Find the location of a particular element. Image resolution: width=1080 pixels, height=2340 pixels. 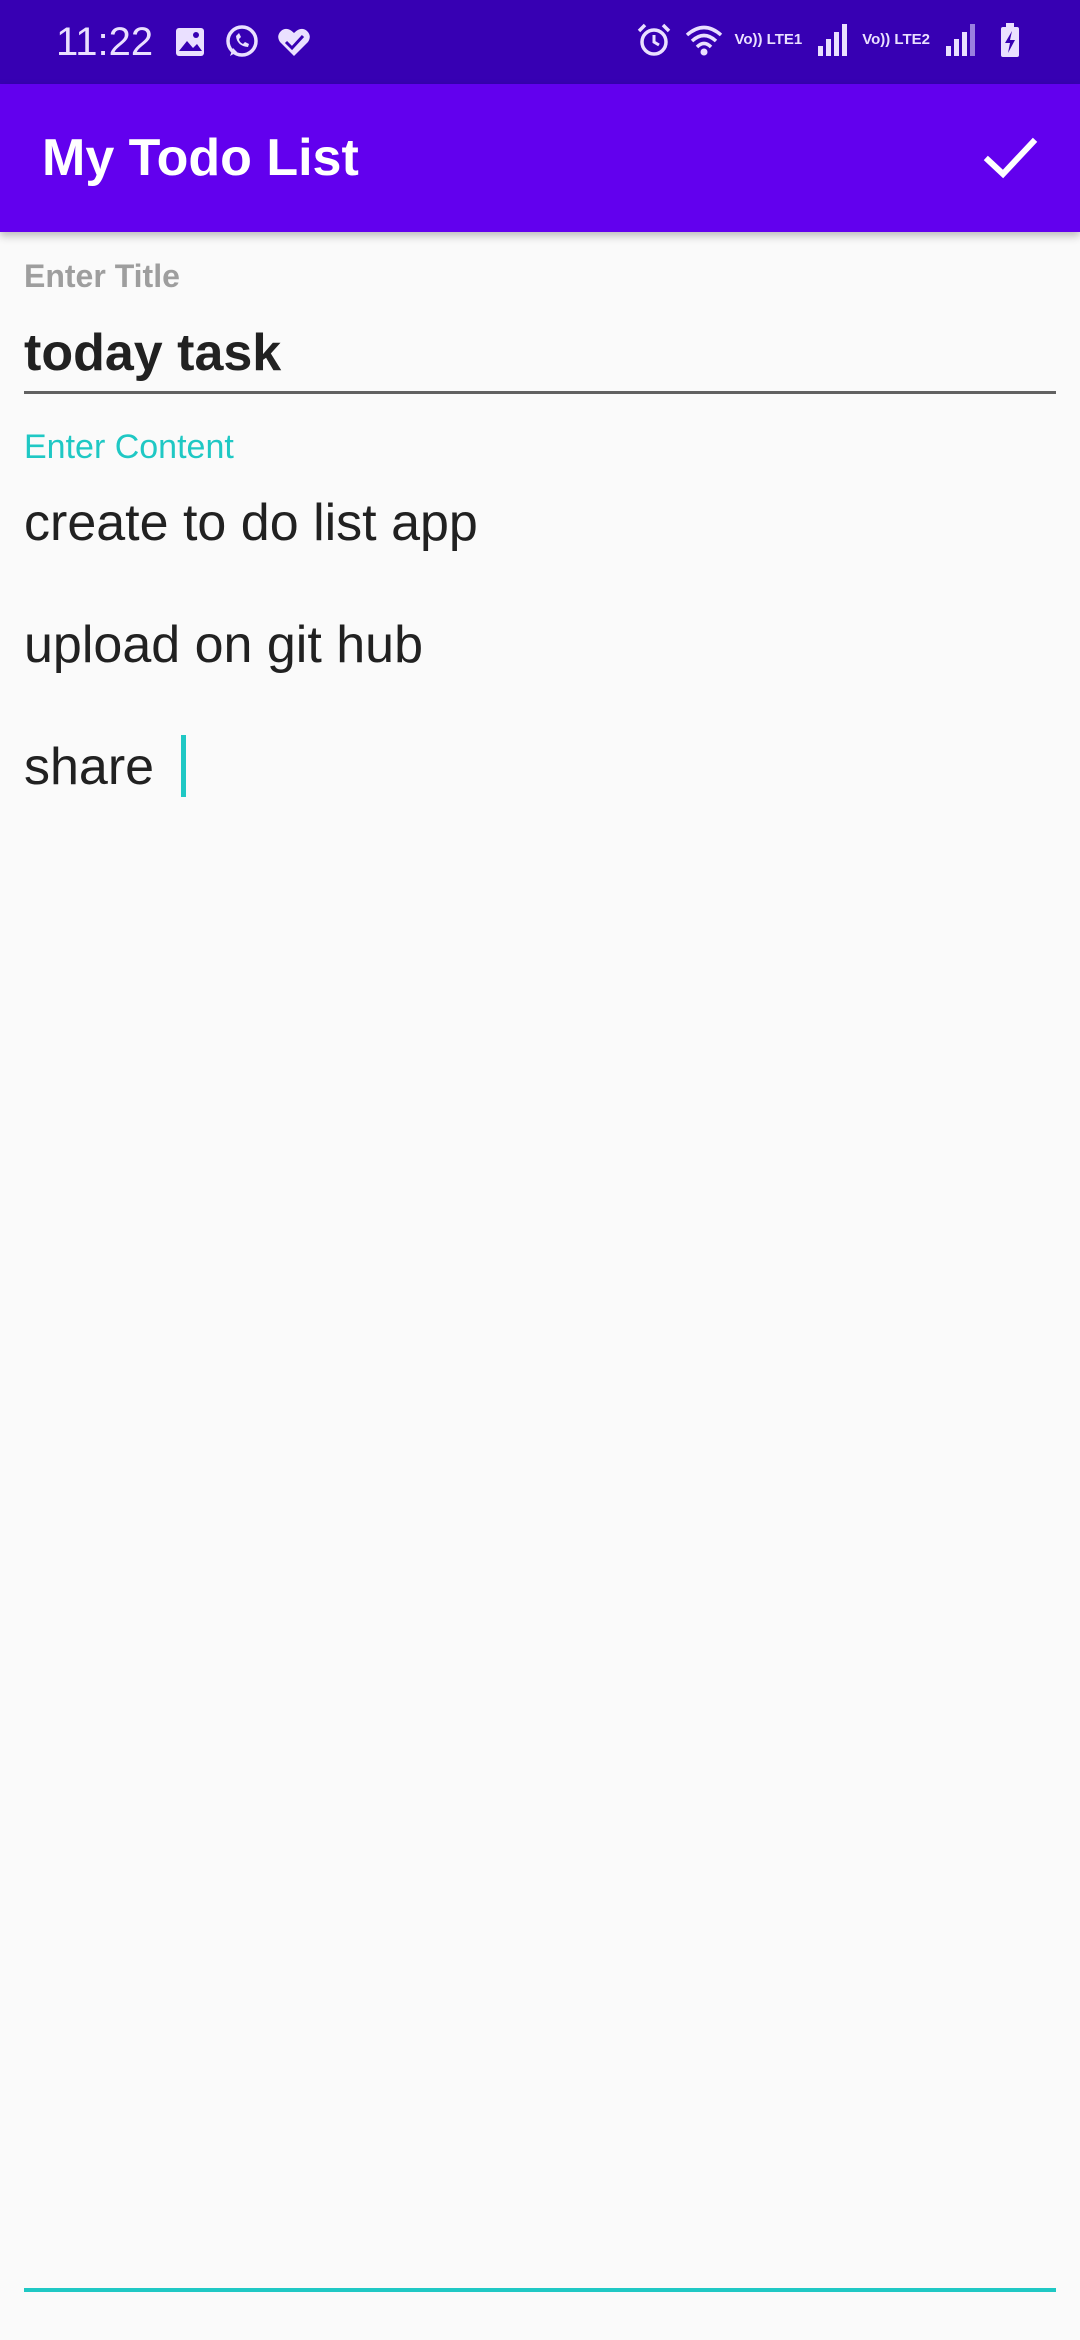

content-line: upload on git hub is located at coordinates (540, 663).